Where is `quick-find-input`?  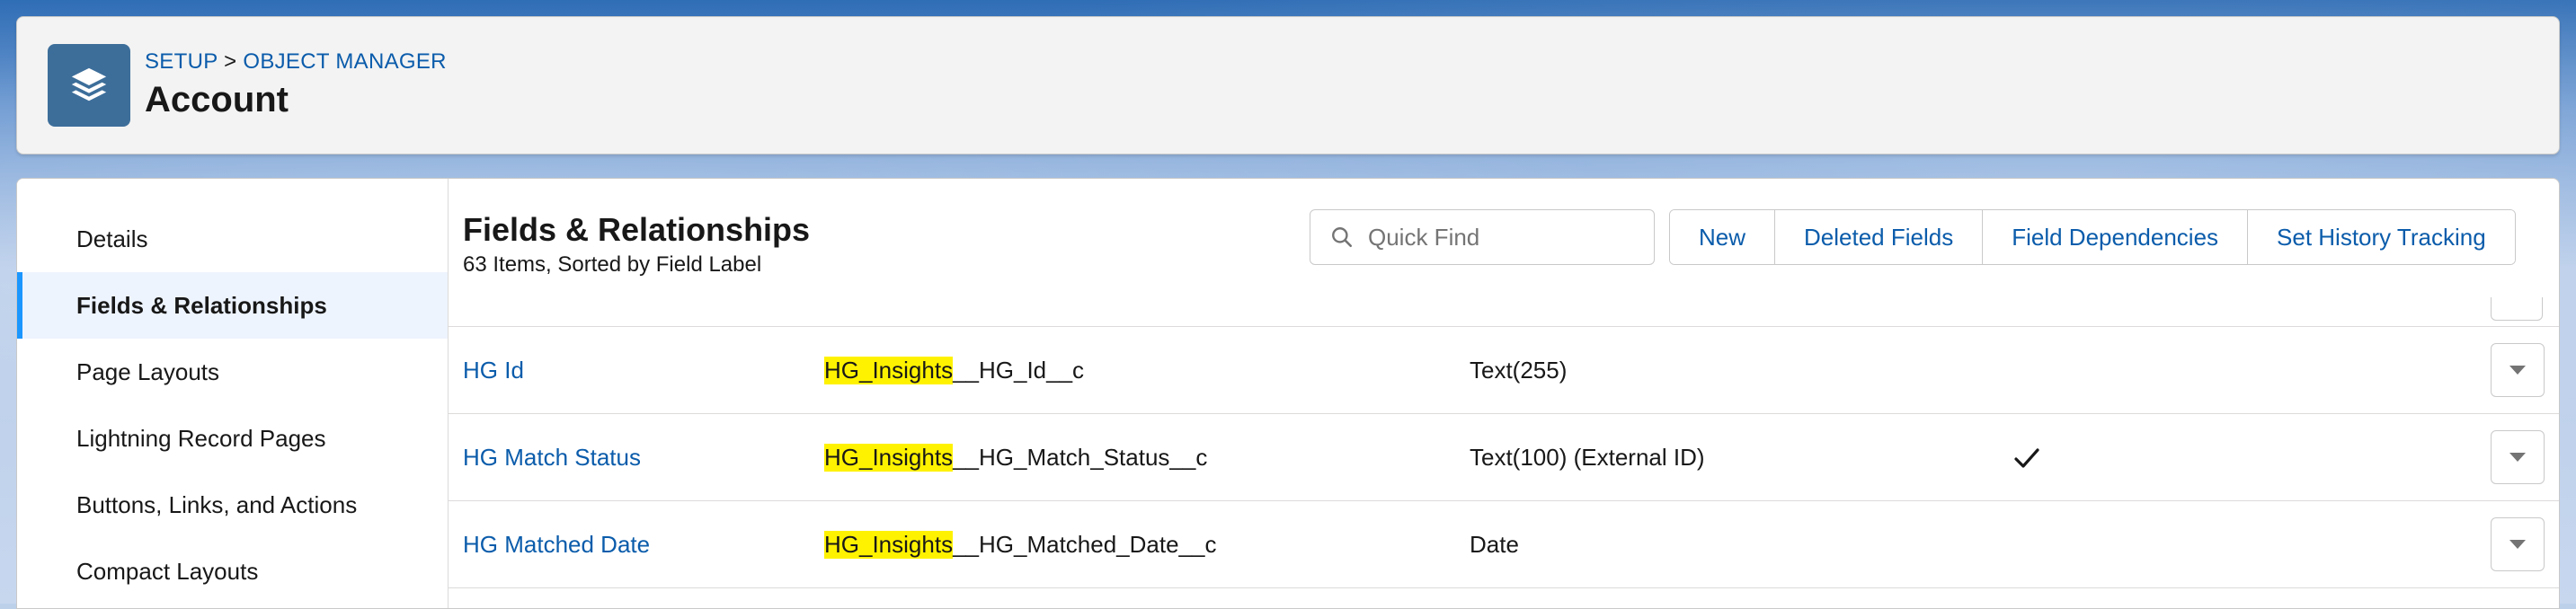 quick-find-input is located at coordinates (1502, 237).